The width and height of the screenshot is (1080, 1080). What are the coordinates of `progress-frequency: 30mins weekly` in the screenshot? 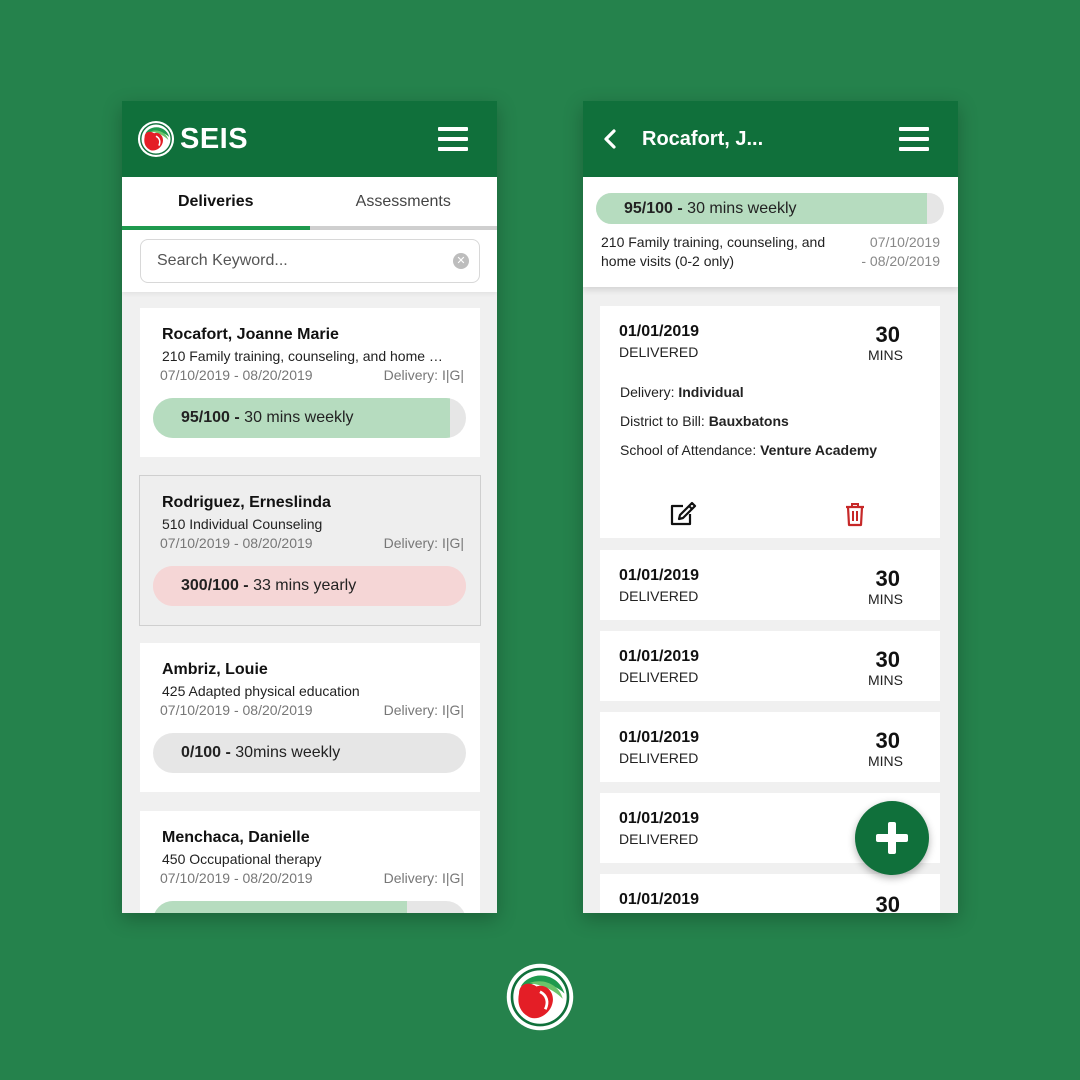 It's located at (288, 752).